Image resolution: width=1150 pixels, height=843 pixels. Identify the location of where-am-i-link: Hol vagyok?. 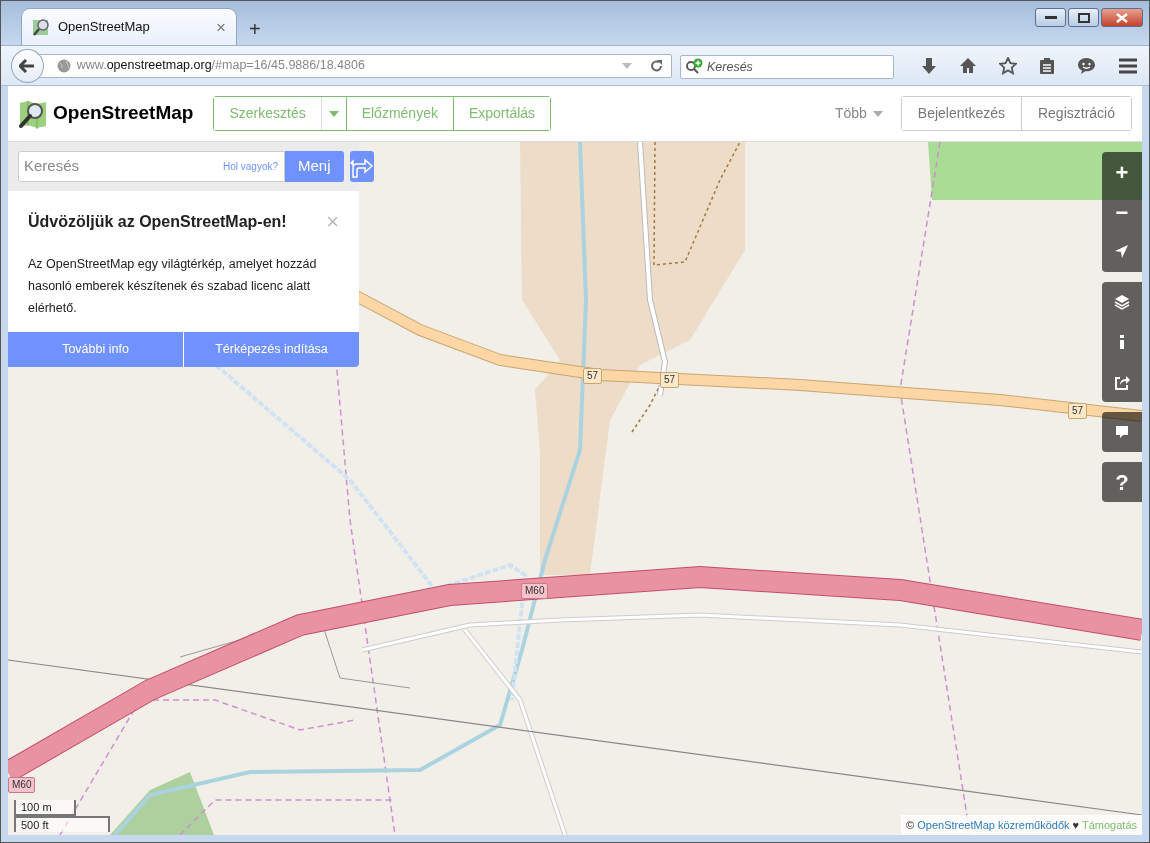
(251, 166).